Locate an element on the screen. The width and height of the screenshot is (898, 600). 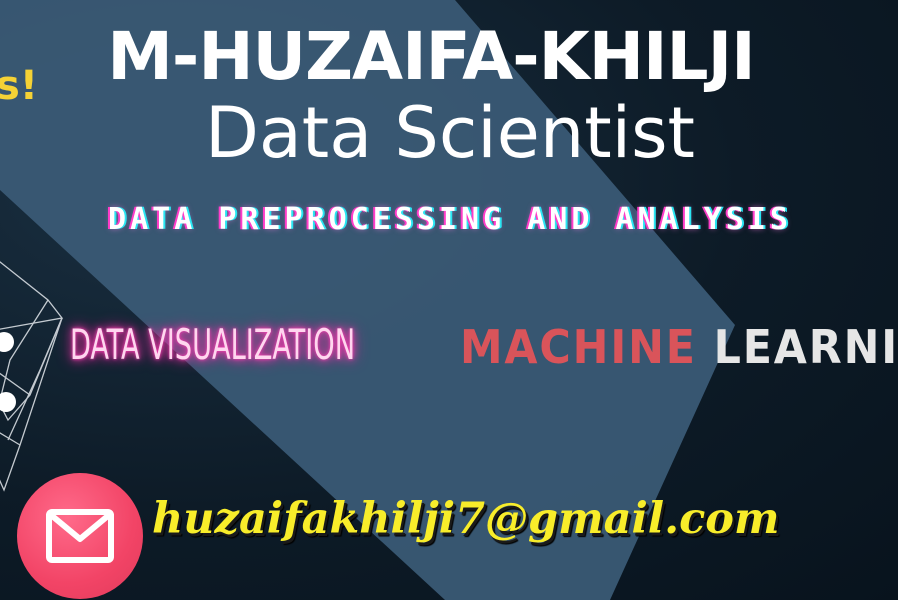
partial-text: s! is located at coordinates (19, 86).